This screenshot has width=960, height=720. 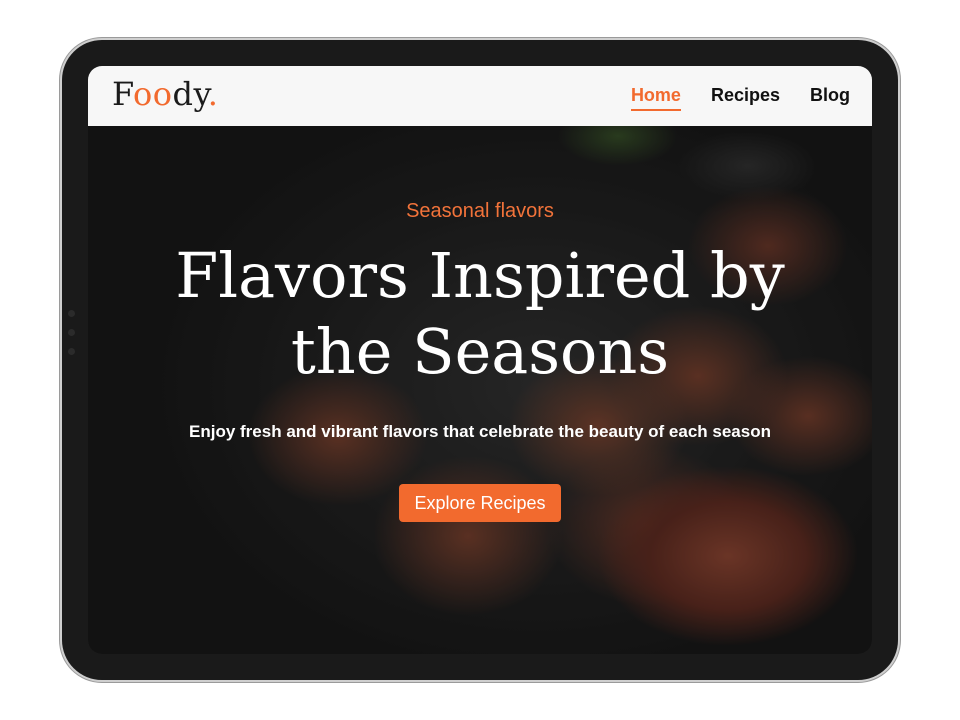 What do you see at coordinates (480, 503) in the screenshot?
I see `explore-recipes-button: Explore Recipes` at bounding box center [480, 503].